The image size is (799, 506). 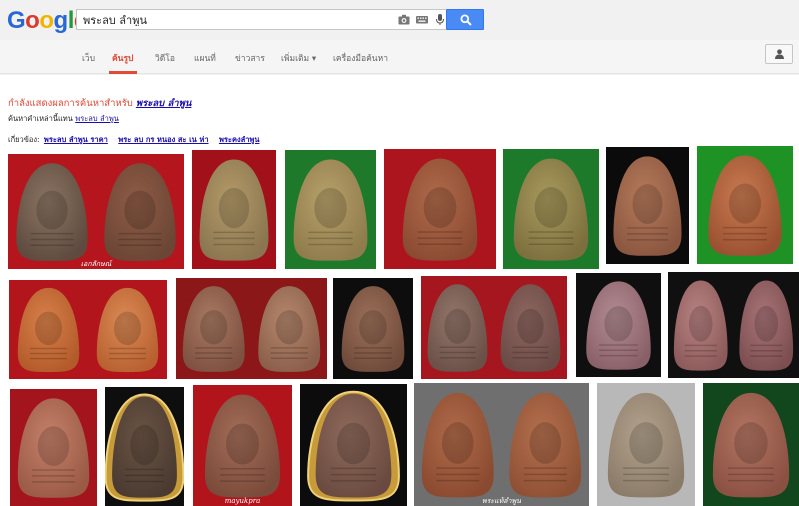 I want to click on search-tools-button: เครื่องมือค้นหา, so click(x=360, y=58).